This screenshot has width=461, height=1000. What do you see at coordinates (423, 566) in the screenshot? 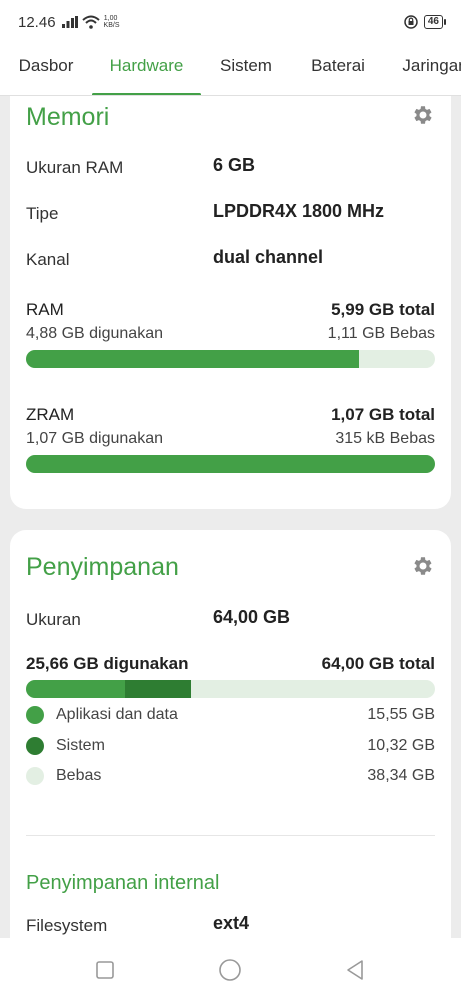
I see `storage-settings-gear-icon` at bounding box center [423, 566].